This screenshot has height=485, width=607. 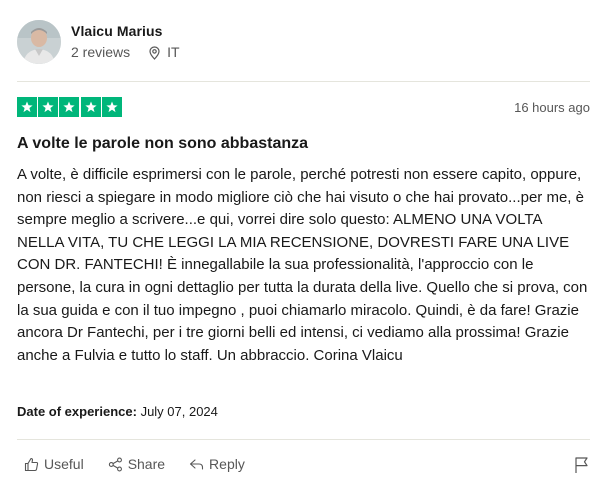 I want to click on review-title: A volte le parole non sono abbastanza, so click(x=162, y=144).